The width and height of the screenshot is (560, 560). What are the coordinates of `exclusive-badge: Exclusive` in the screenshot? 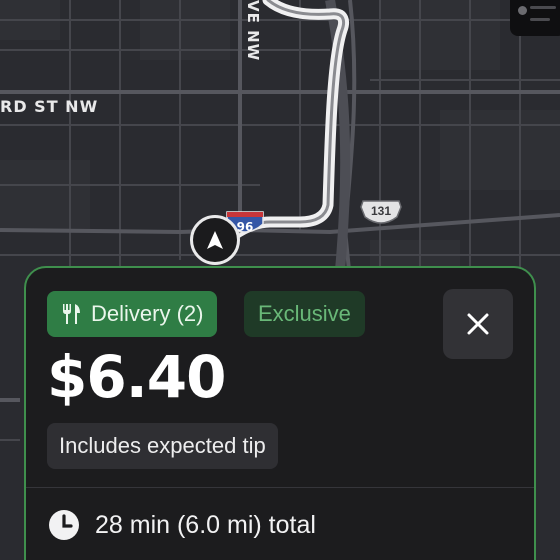 It's located at (304, 314).